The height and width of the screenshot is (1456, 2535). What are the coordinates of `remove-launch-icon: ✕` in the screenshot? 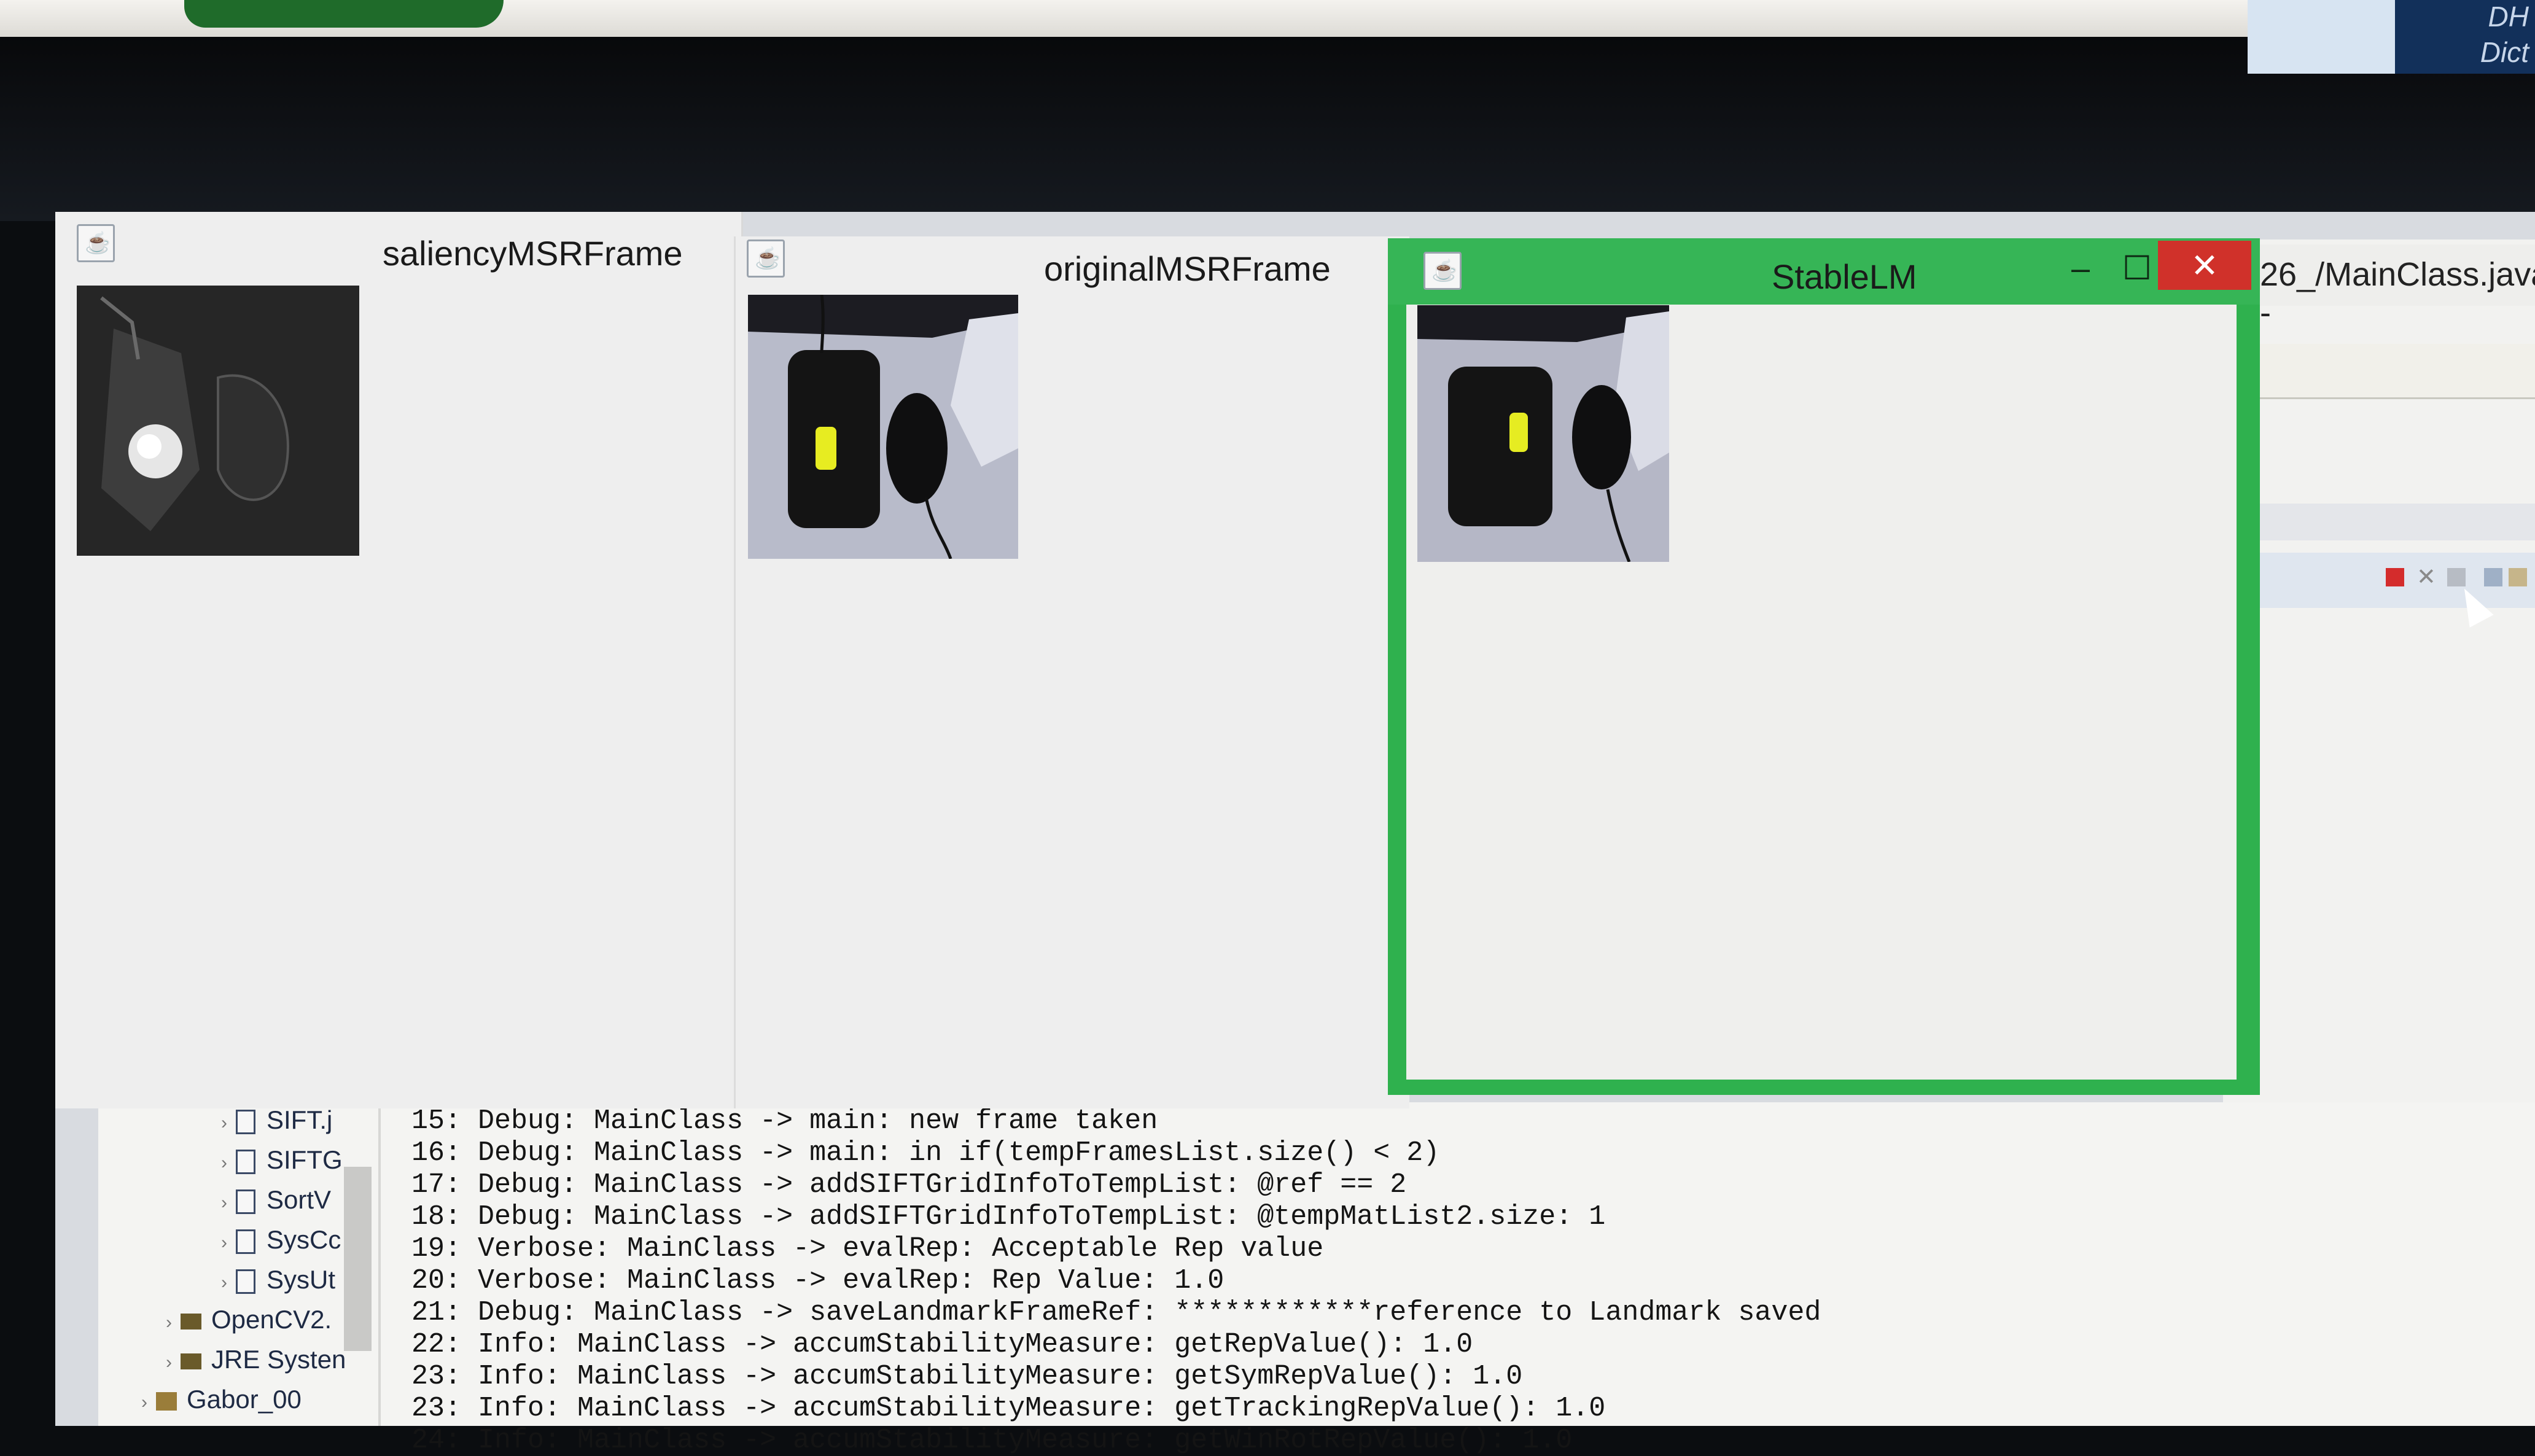 It's located at (2426, 577).